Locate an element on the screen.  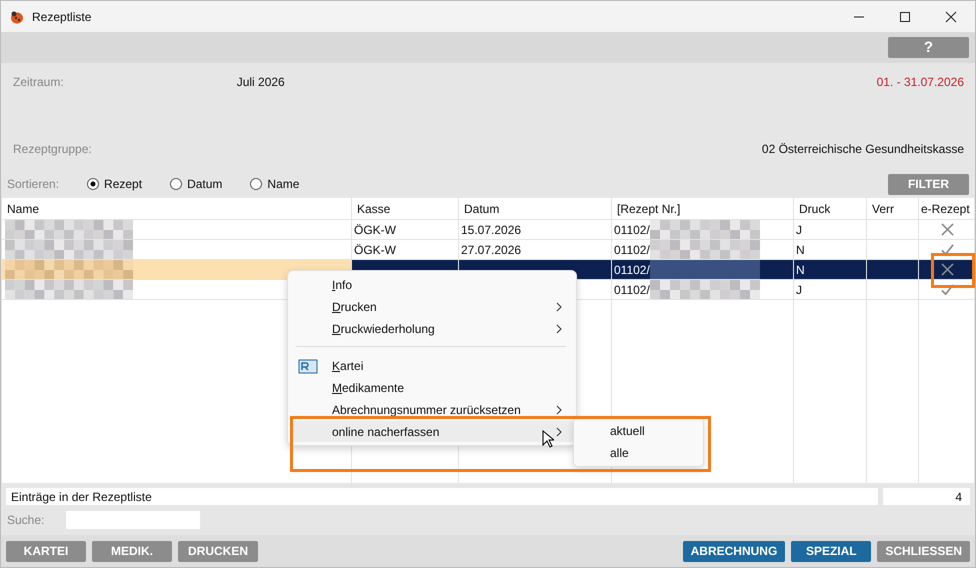
menu-label: Abrechnungsnummer zurücksetzen is located at coordinates (426, 410).